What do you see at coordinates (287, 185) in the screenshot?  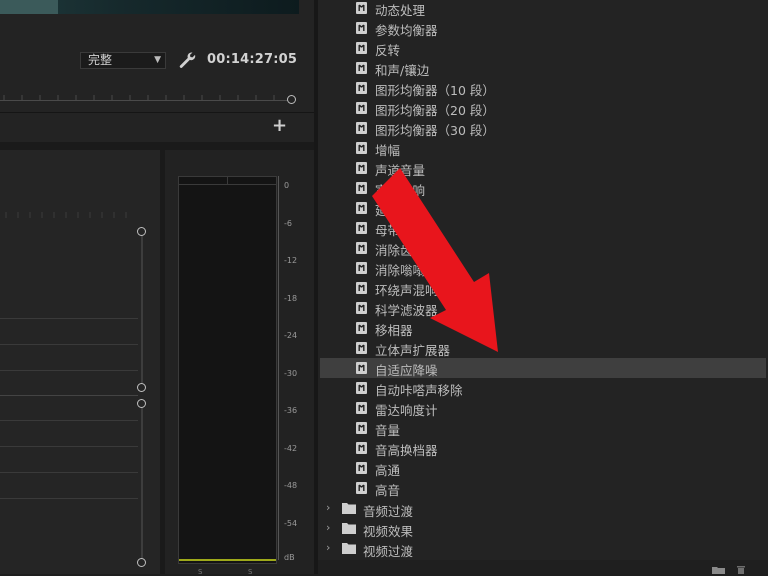 I see `db-label: 0` at bounding box center [287, 185].